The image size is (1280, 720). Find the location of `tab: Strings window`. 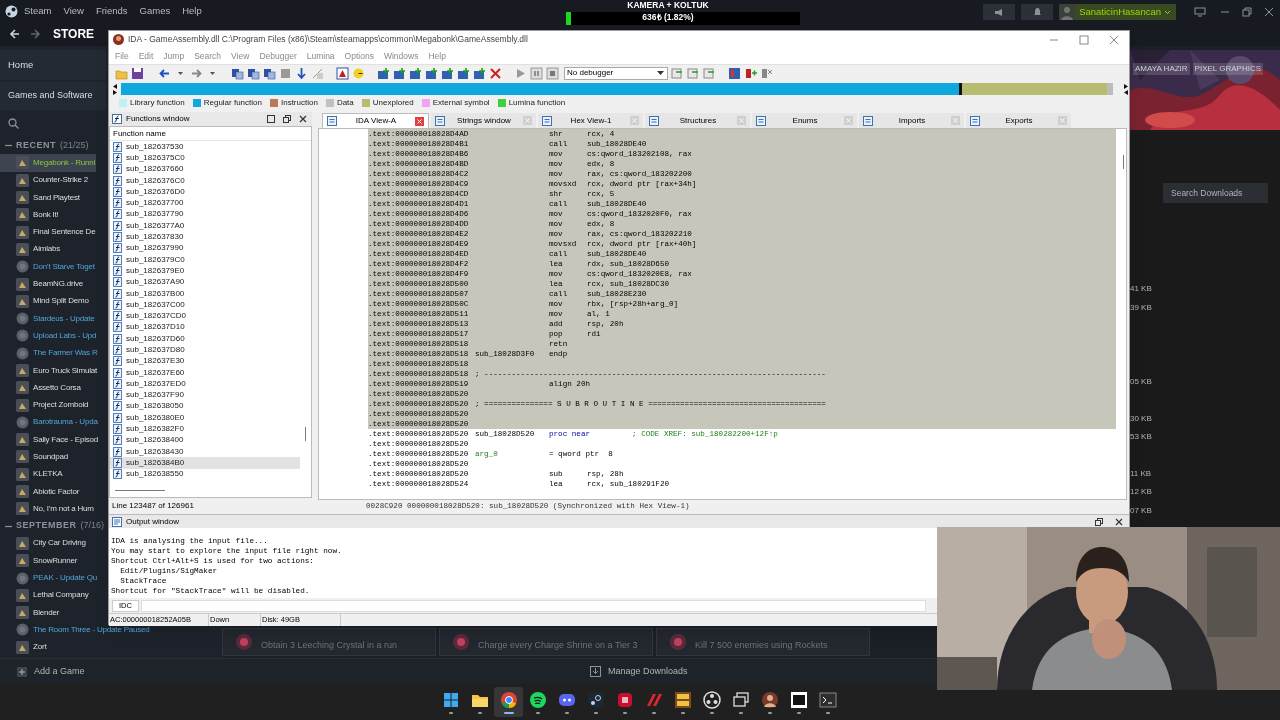

tab: Strings window is located at coordinates (483, 120).